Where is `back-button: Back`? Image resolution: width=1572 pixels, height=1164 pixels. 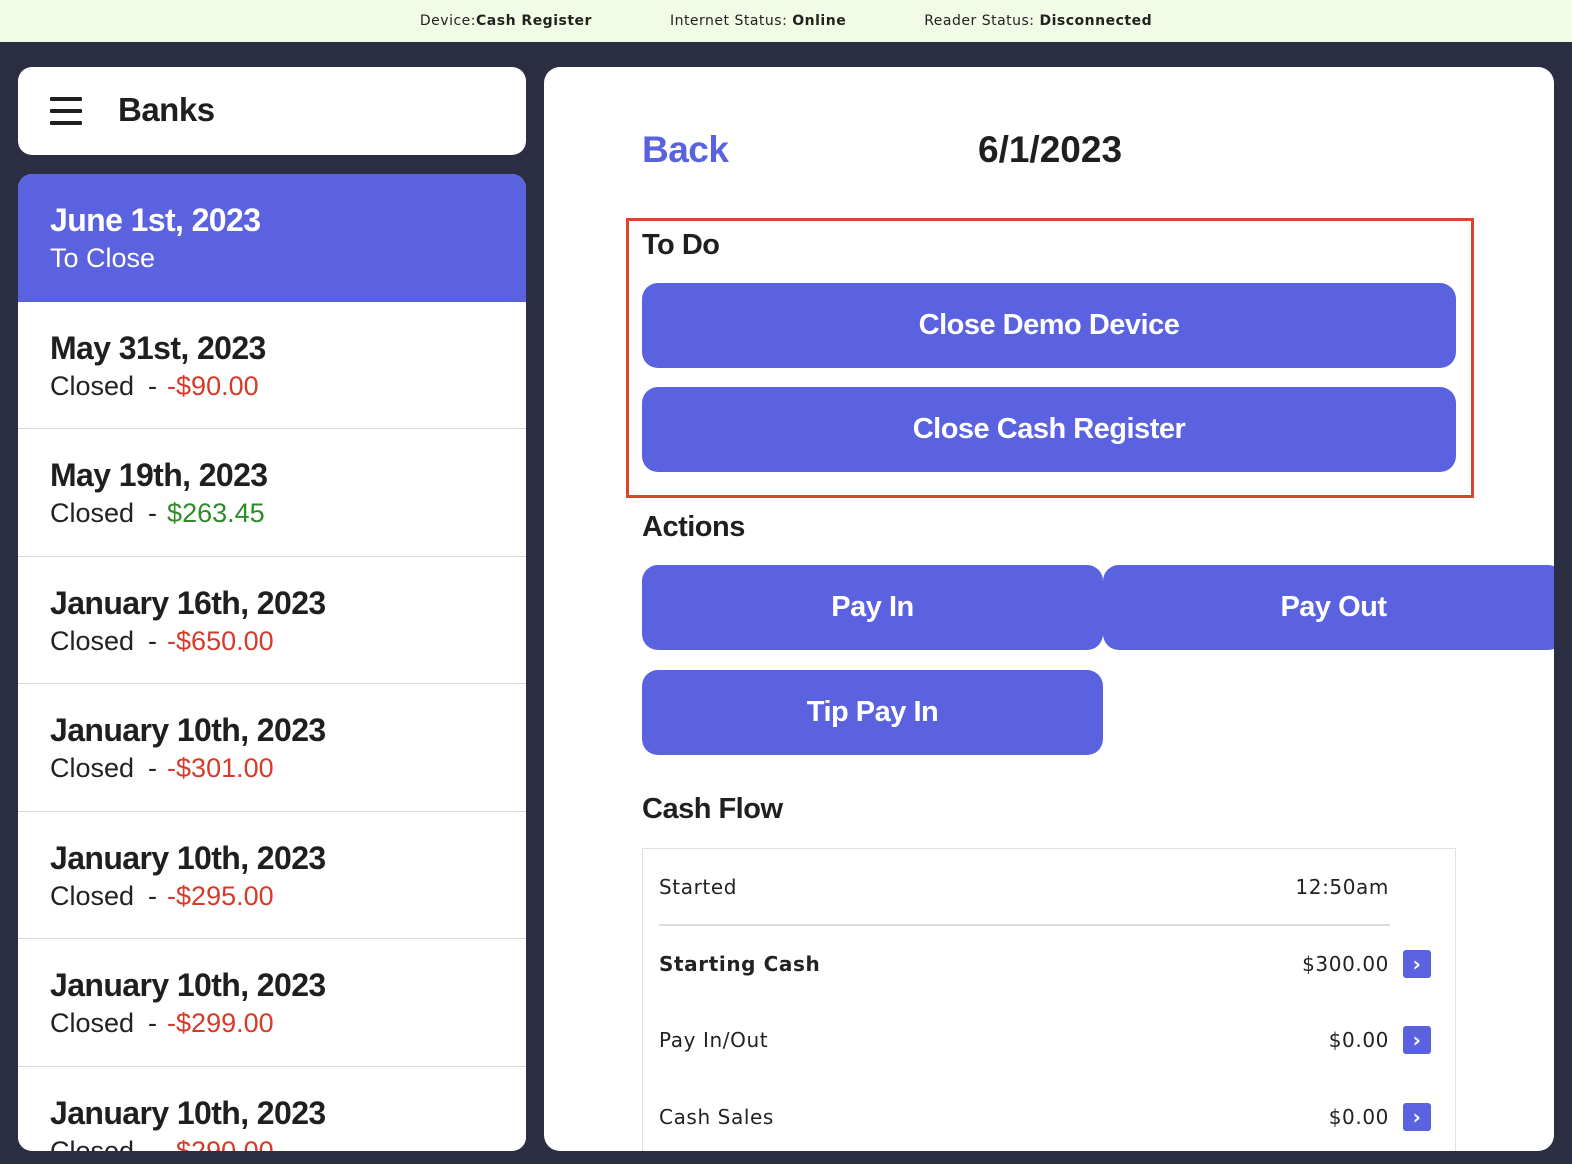
back-button: Back is located at coordinates (685, 150).